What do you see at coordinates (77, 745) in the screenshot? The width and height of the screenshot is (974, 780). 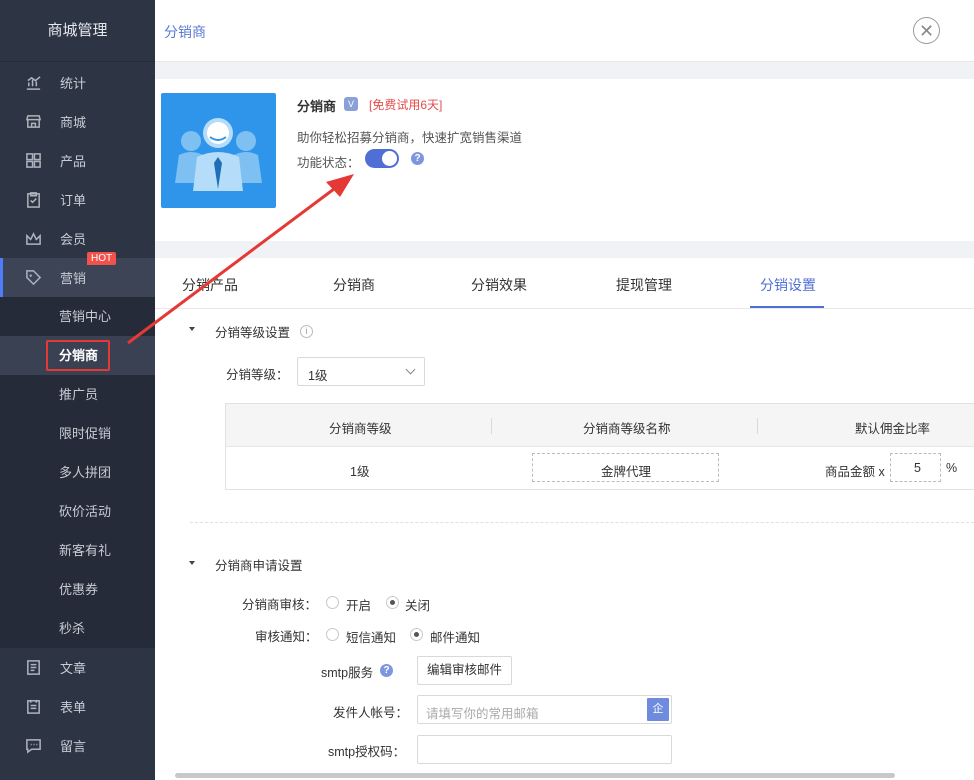 I see `sidebar-item-messages: 留言` at bounding box center [77, 745].